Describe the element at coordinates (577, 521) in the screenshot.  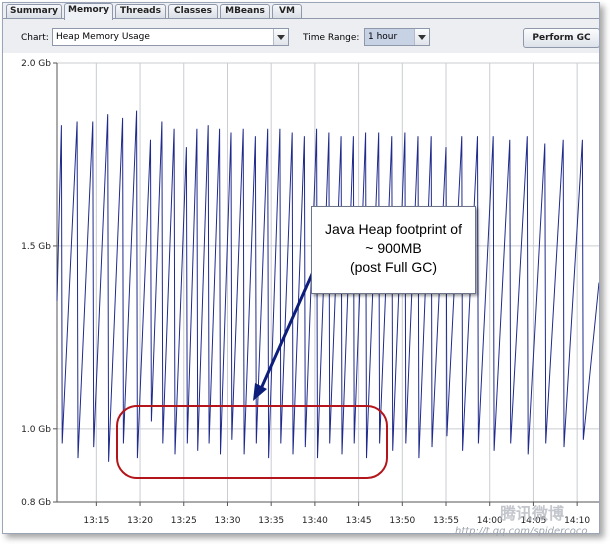
I see `x-tick-label: 14:10` at that location.